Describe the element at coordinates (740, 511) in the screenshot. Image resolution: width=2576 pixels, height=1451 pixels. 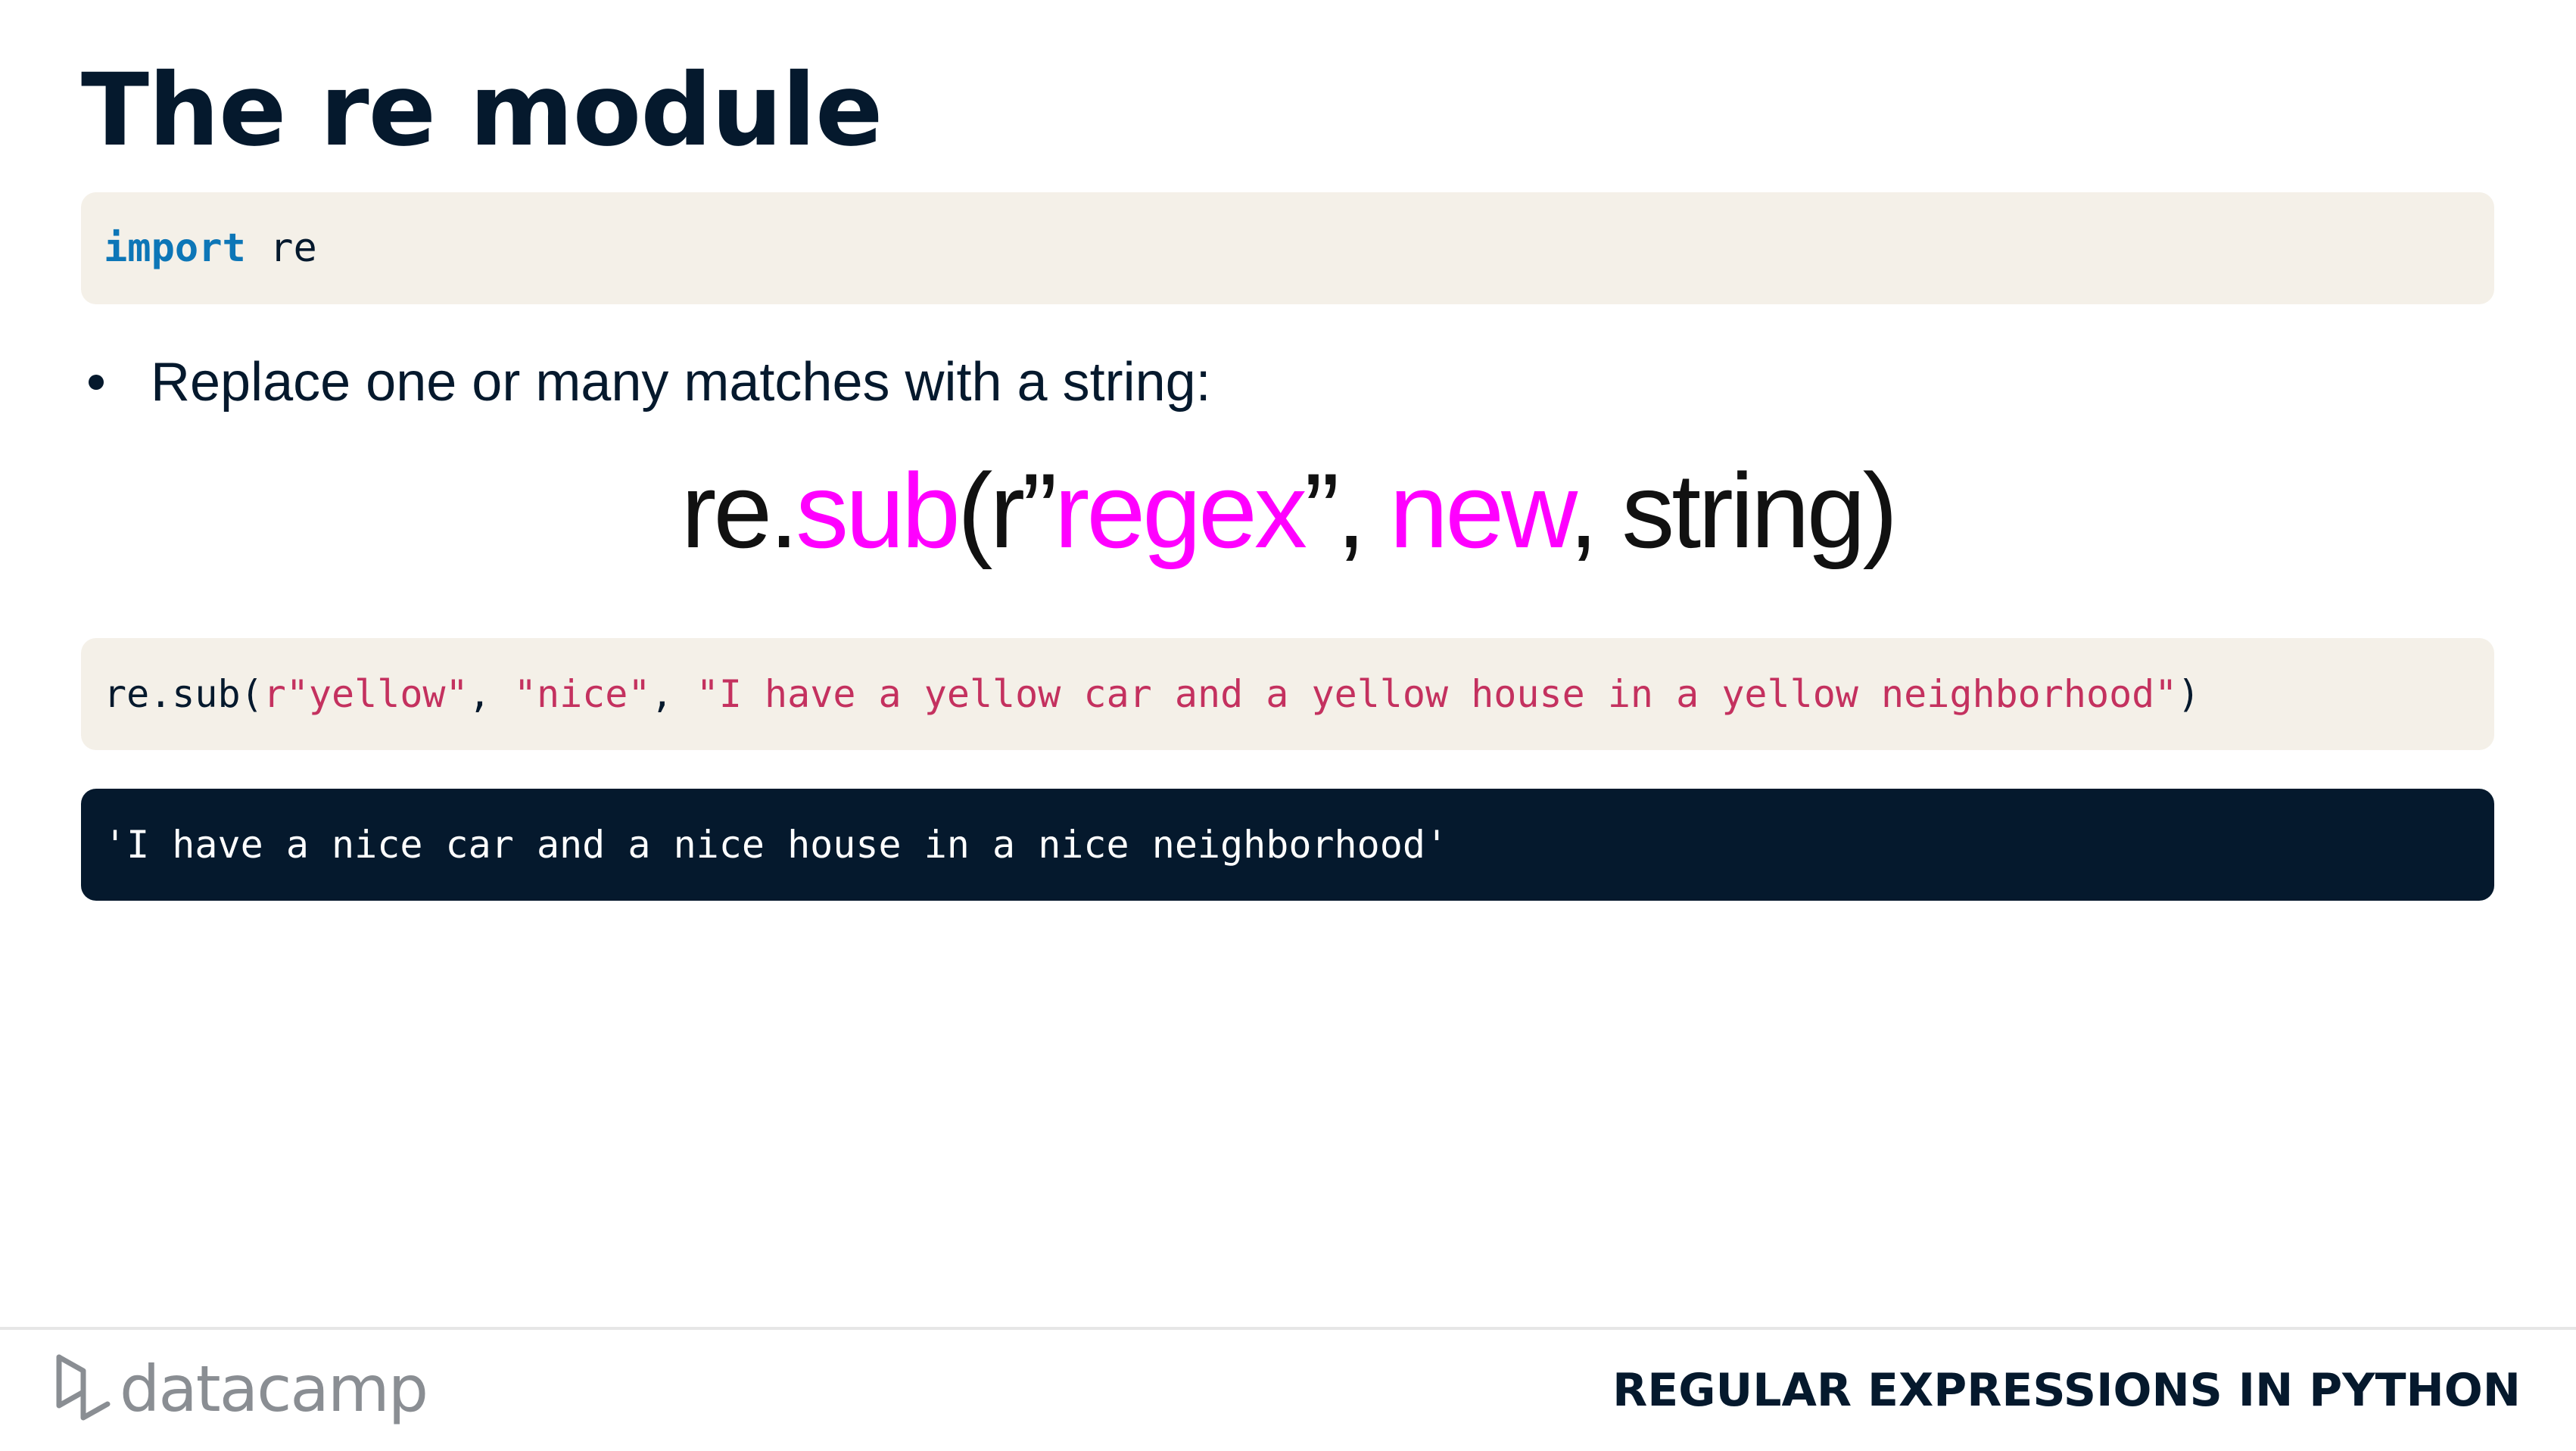
I see `syntax-prefix: re.` at that location.